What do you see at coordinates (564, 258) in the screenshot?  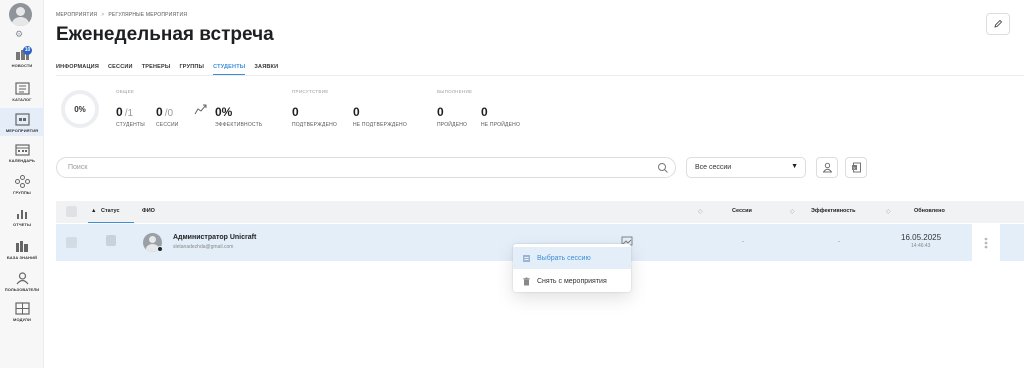 I see `menu-item-label: Выбрать сессию` at bounding box center [564, 258].